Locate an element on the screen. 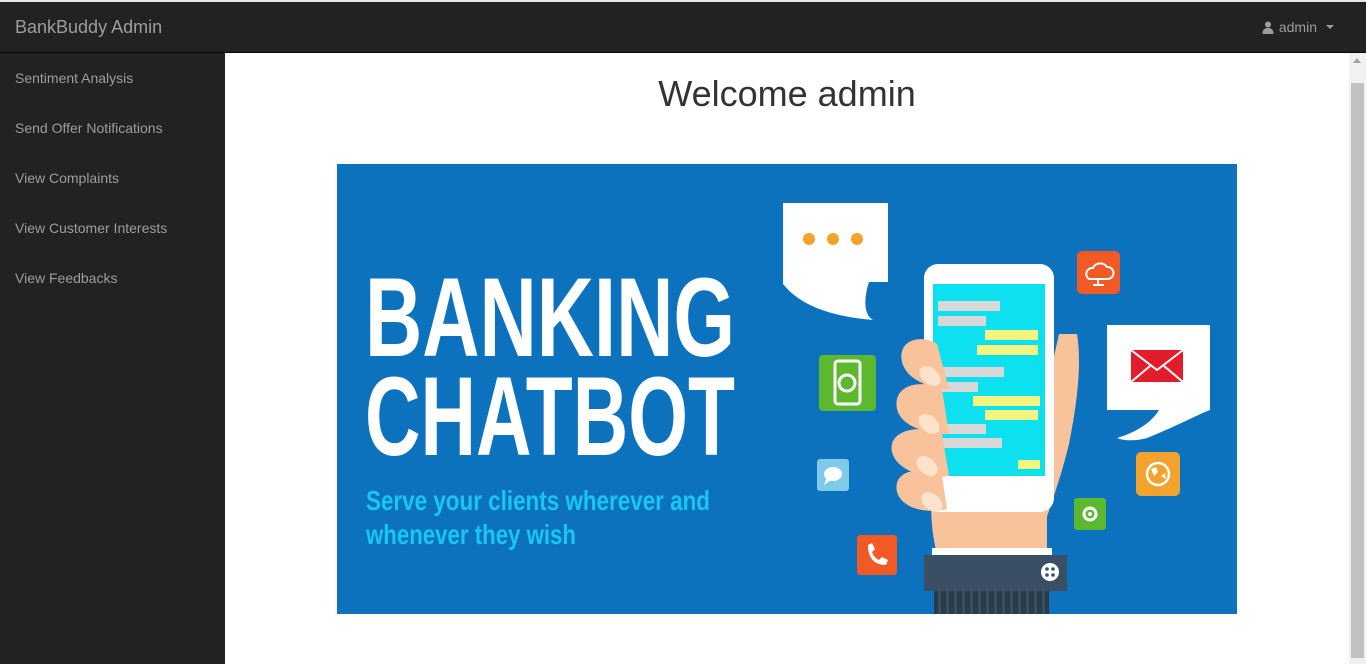 The height and width of the screenshot is (664, 1366). chat-bubble-icon is located at coordinates (835, 261).